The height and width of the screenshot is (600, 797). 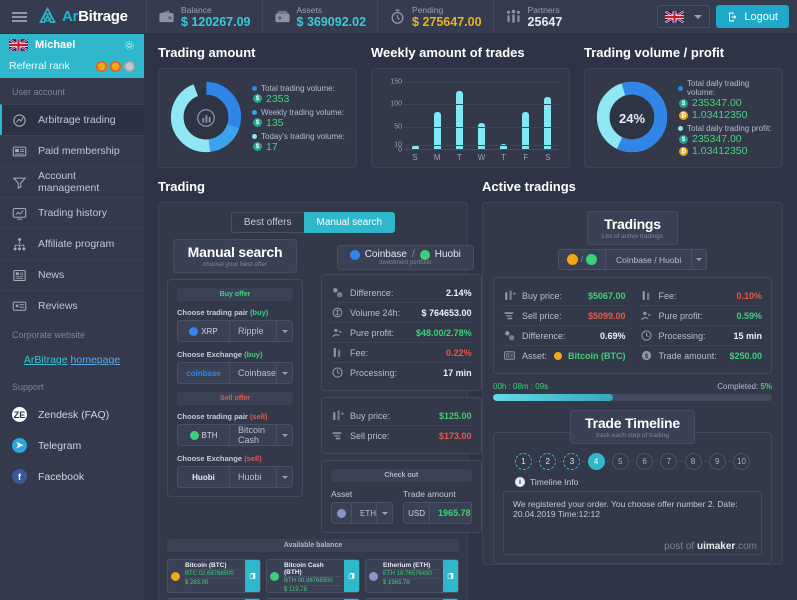 What do you see at coordinates (606, 295) in the screenshot?
I see `detail-value: $5067.00` at bounding box center [606, 295].